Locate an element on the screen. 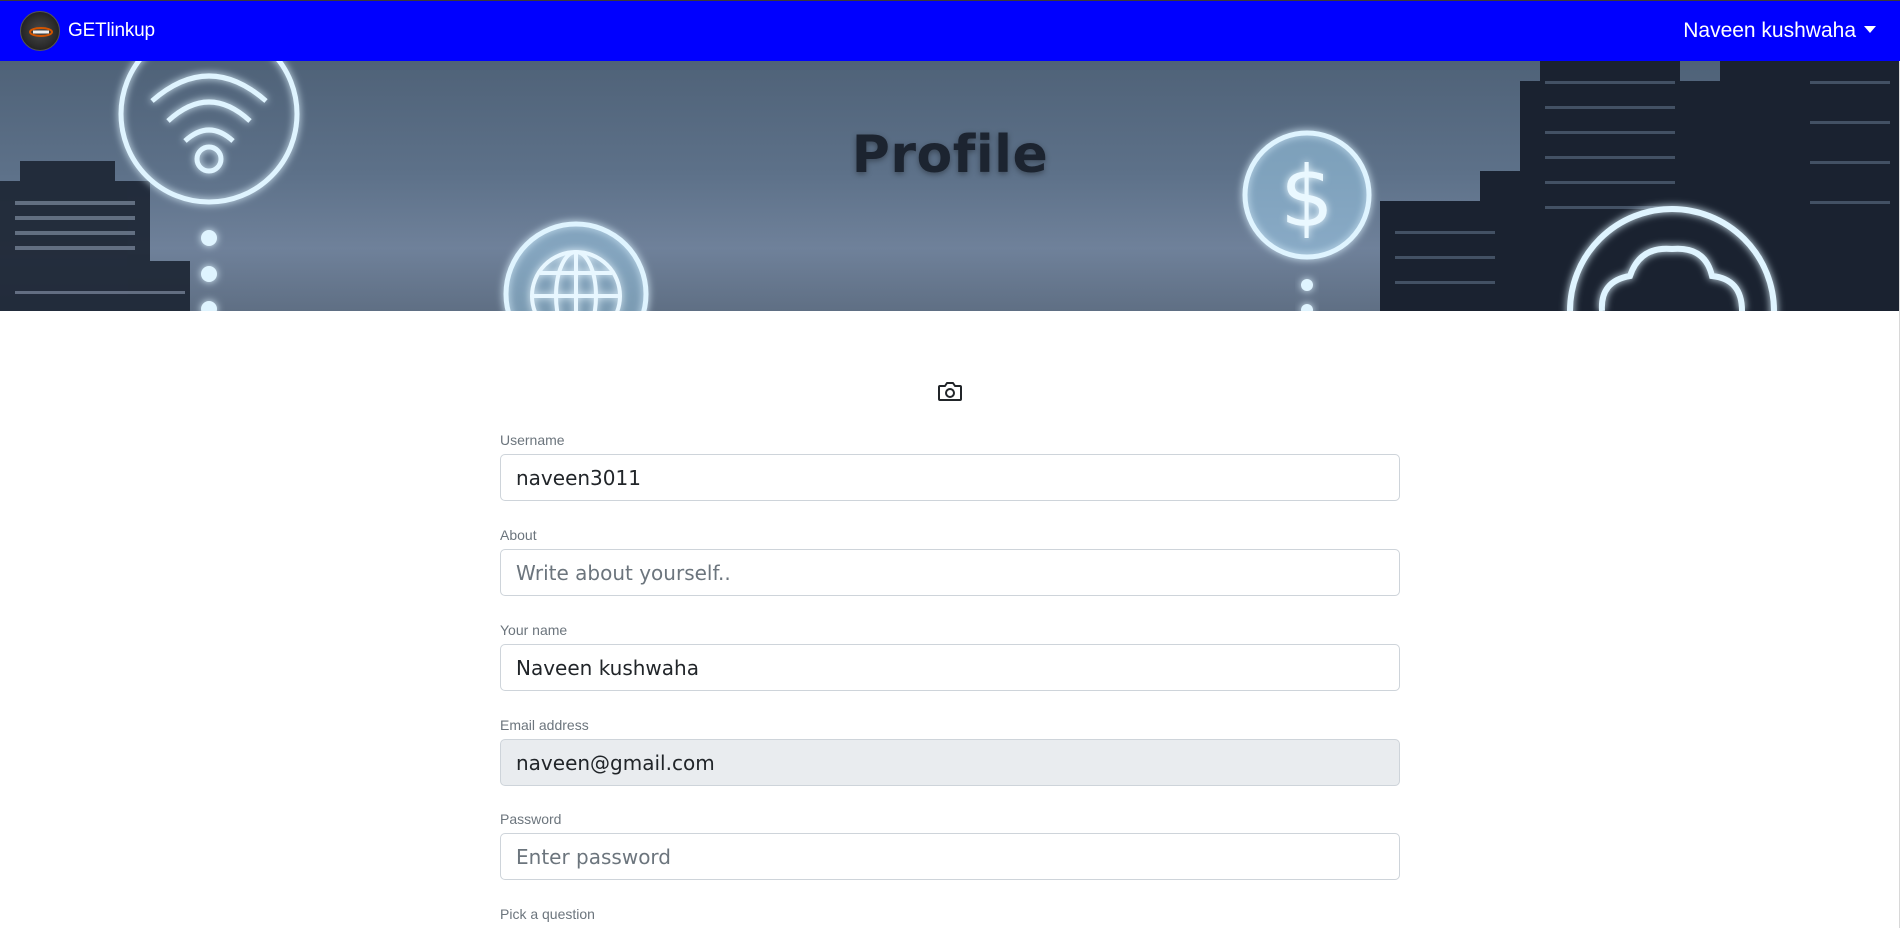  user-menu-dropdown: Naveen kushwaha is located at coordinates (1779, 31).